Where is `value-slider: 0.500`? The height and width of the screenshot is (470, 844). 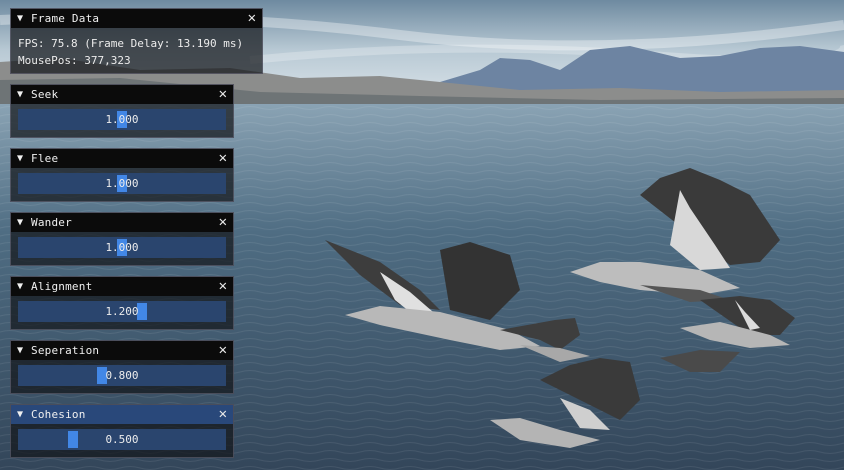 value-slider: 0.500 is located at coordinates (122, 439).